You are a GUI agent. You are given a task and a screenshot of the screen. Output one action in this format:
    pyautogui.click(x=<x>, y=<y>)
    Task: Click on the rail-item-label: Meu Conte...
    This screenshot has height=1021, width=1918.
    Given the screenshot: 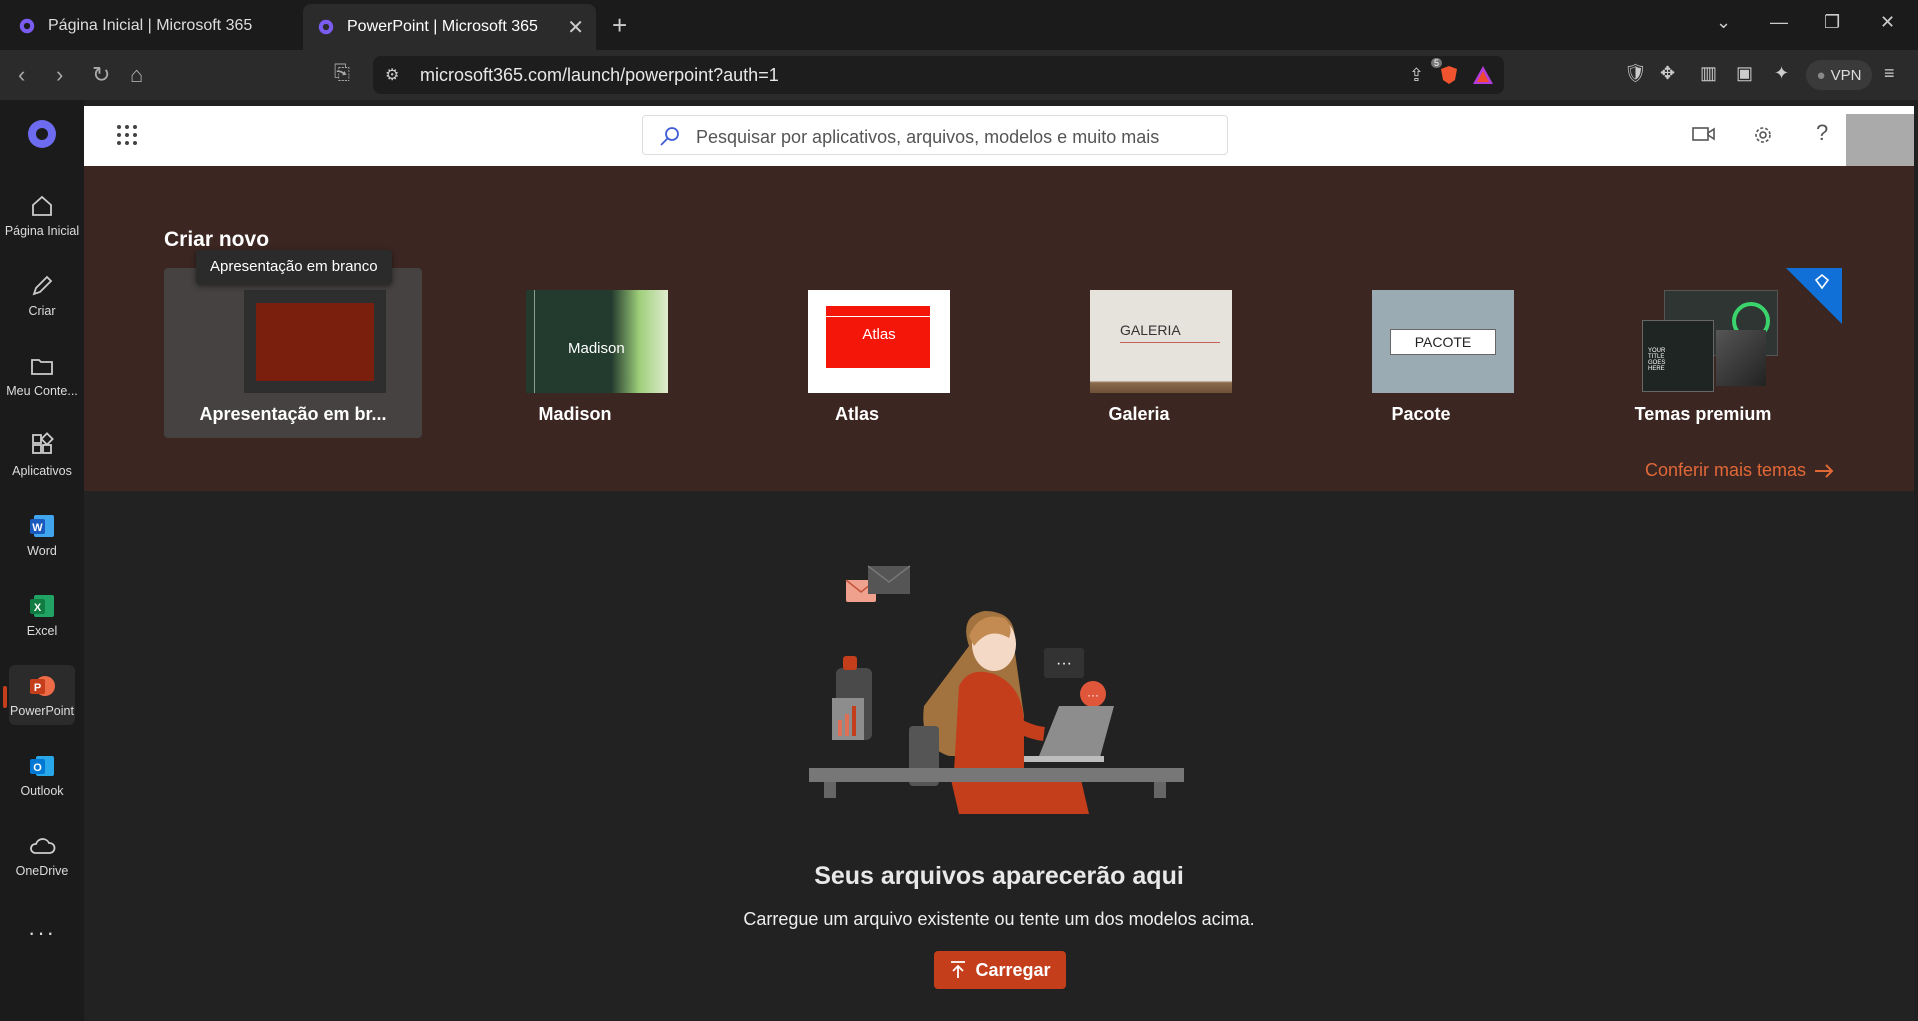 What is the action you would take?
    pyautogui.click(x=42, y=391)
    